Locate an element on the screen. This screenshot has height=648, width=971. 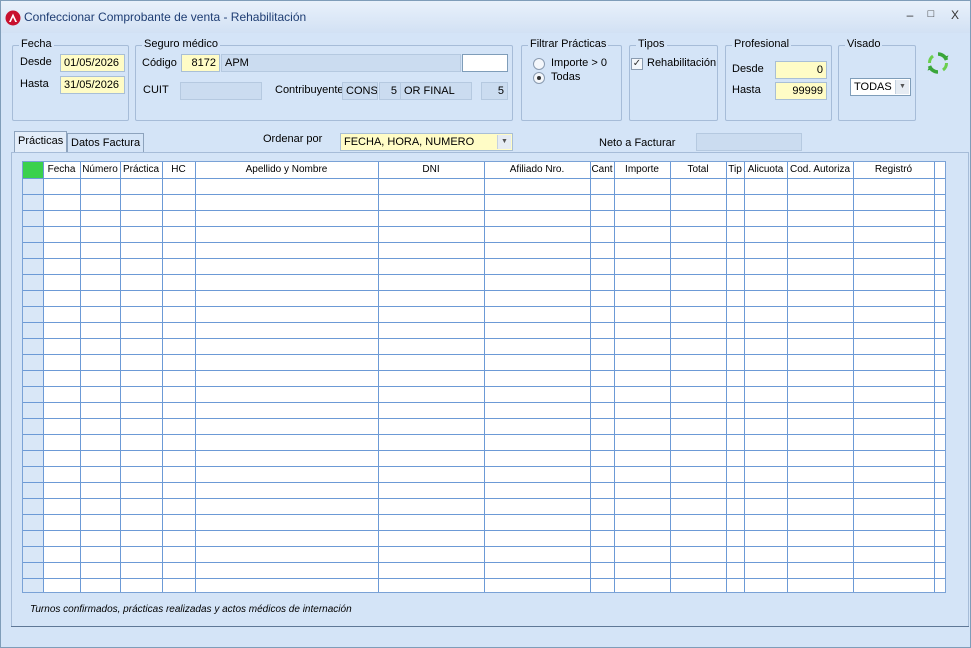
column-header-tip: Tip is located at coordinates (735, 170).